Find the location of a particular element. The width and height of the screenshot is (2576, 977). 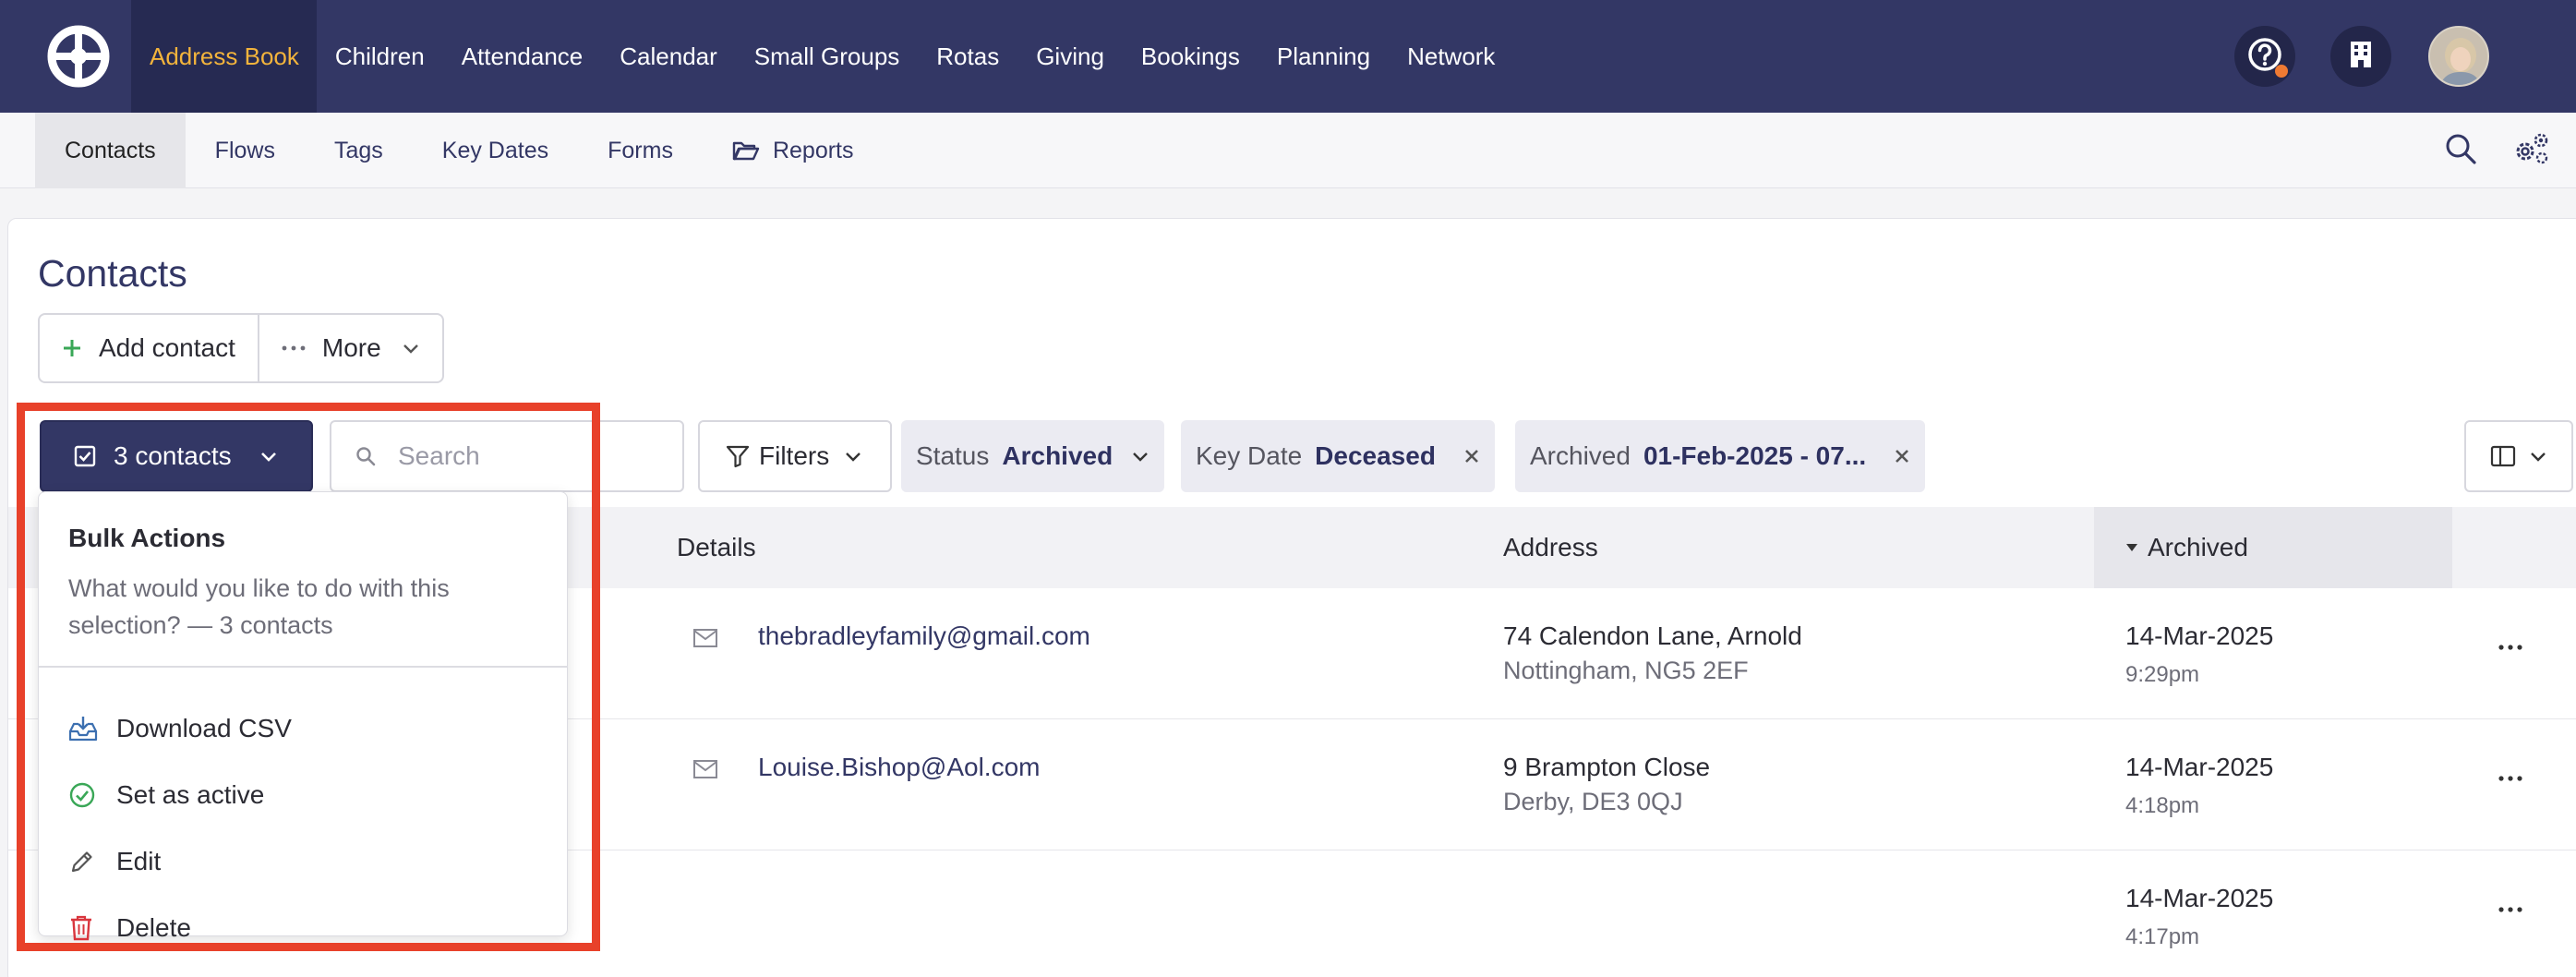

check-circle-icon is located at coordinates (84, 795).